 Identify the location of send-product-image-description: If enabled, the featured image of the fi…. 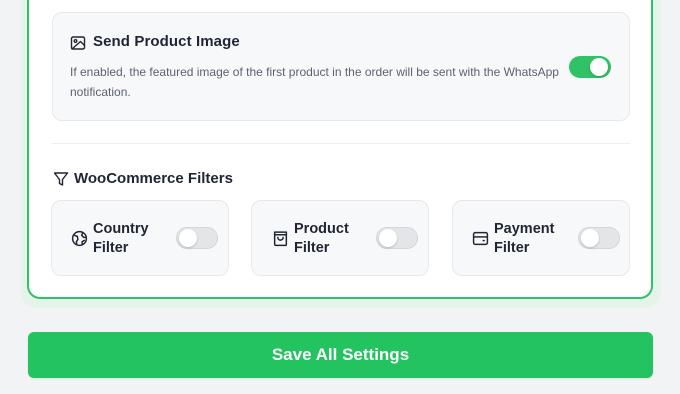
(314, 82).